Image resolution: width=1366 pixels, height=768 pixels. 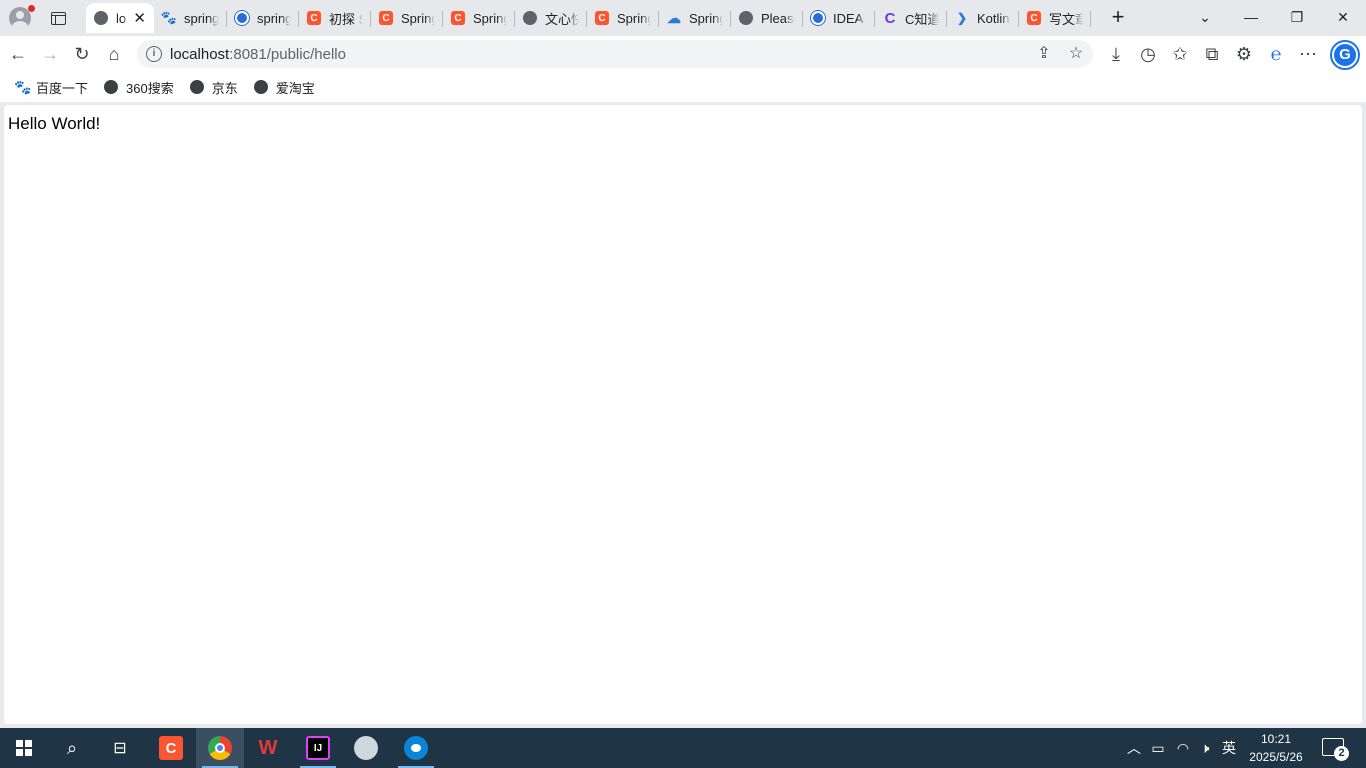 What do you see at coordinates (346, 19) in the screenshot?
I see `tab-title: 初探 S` at bounding box center [346, 19].